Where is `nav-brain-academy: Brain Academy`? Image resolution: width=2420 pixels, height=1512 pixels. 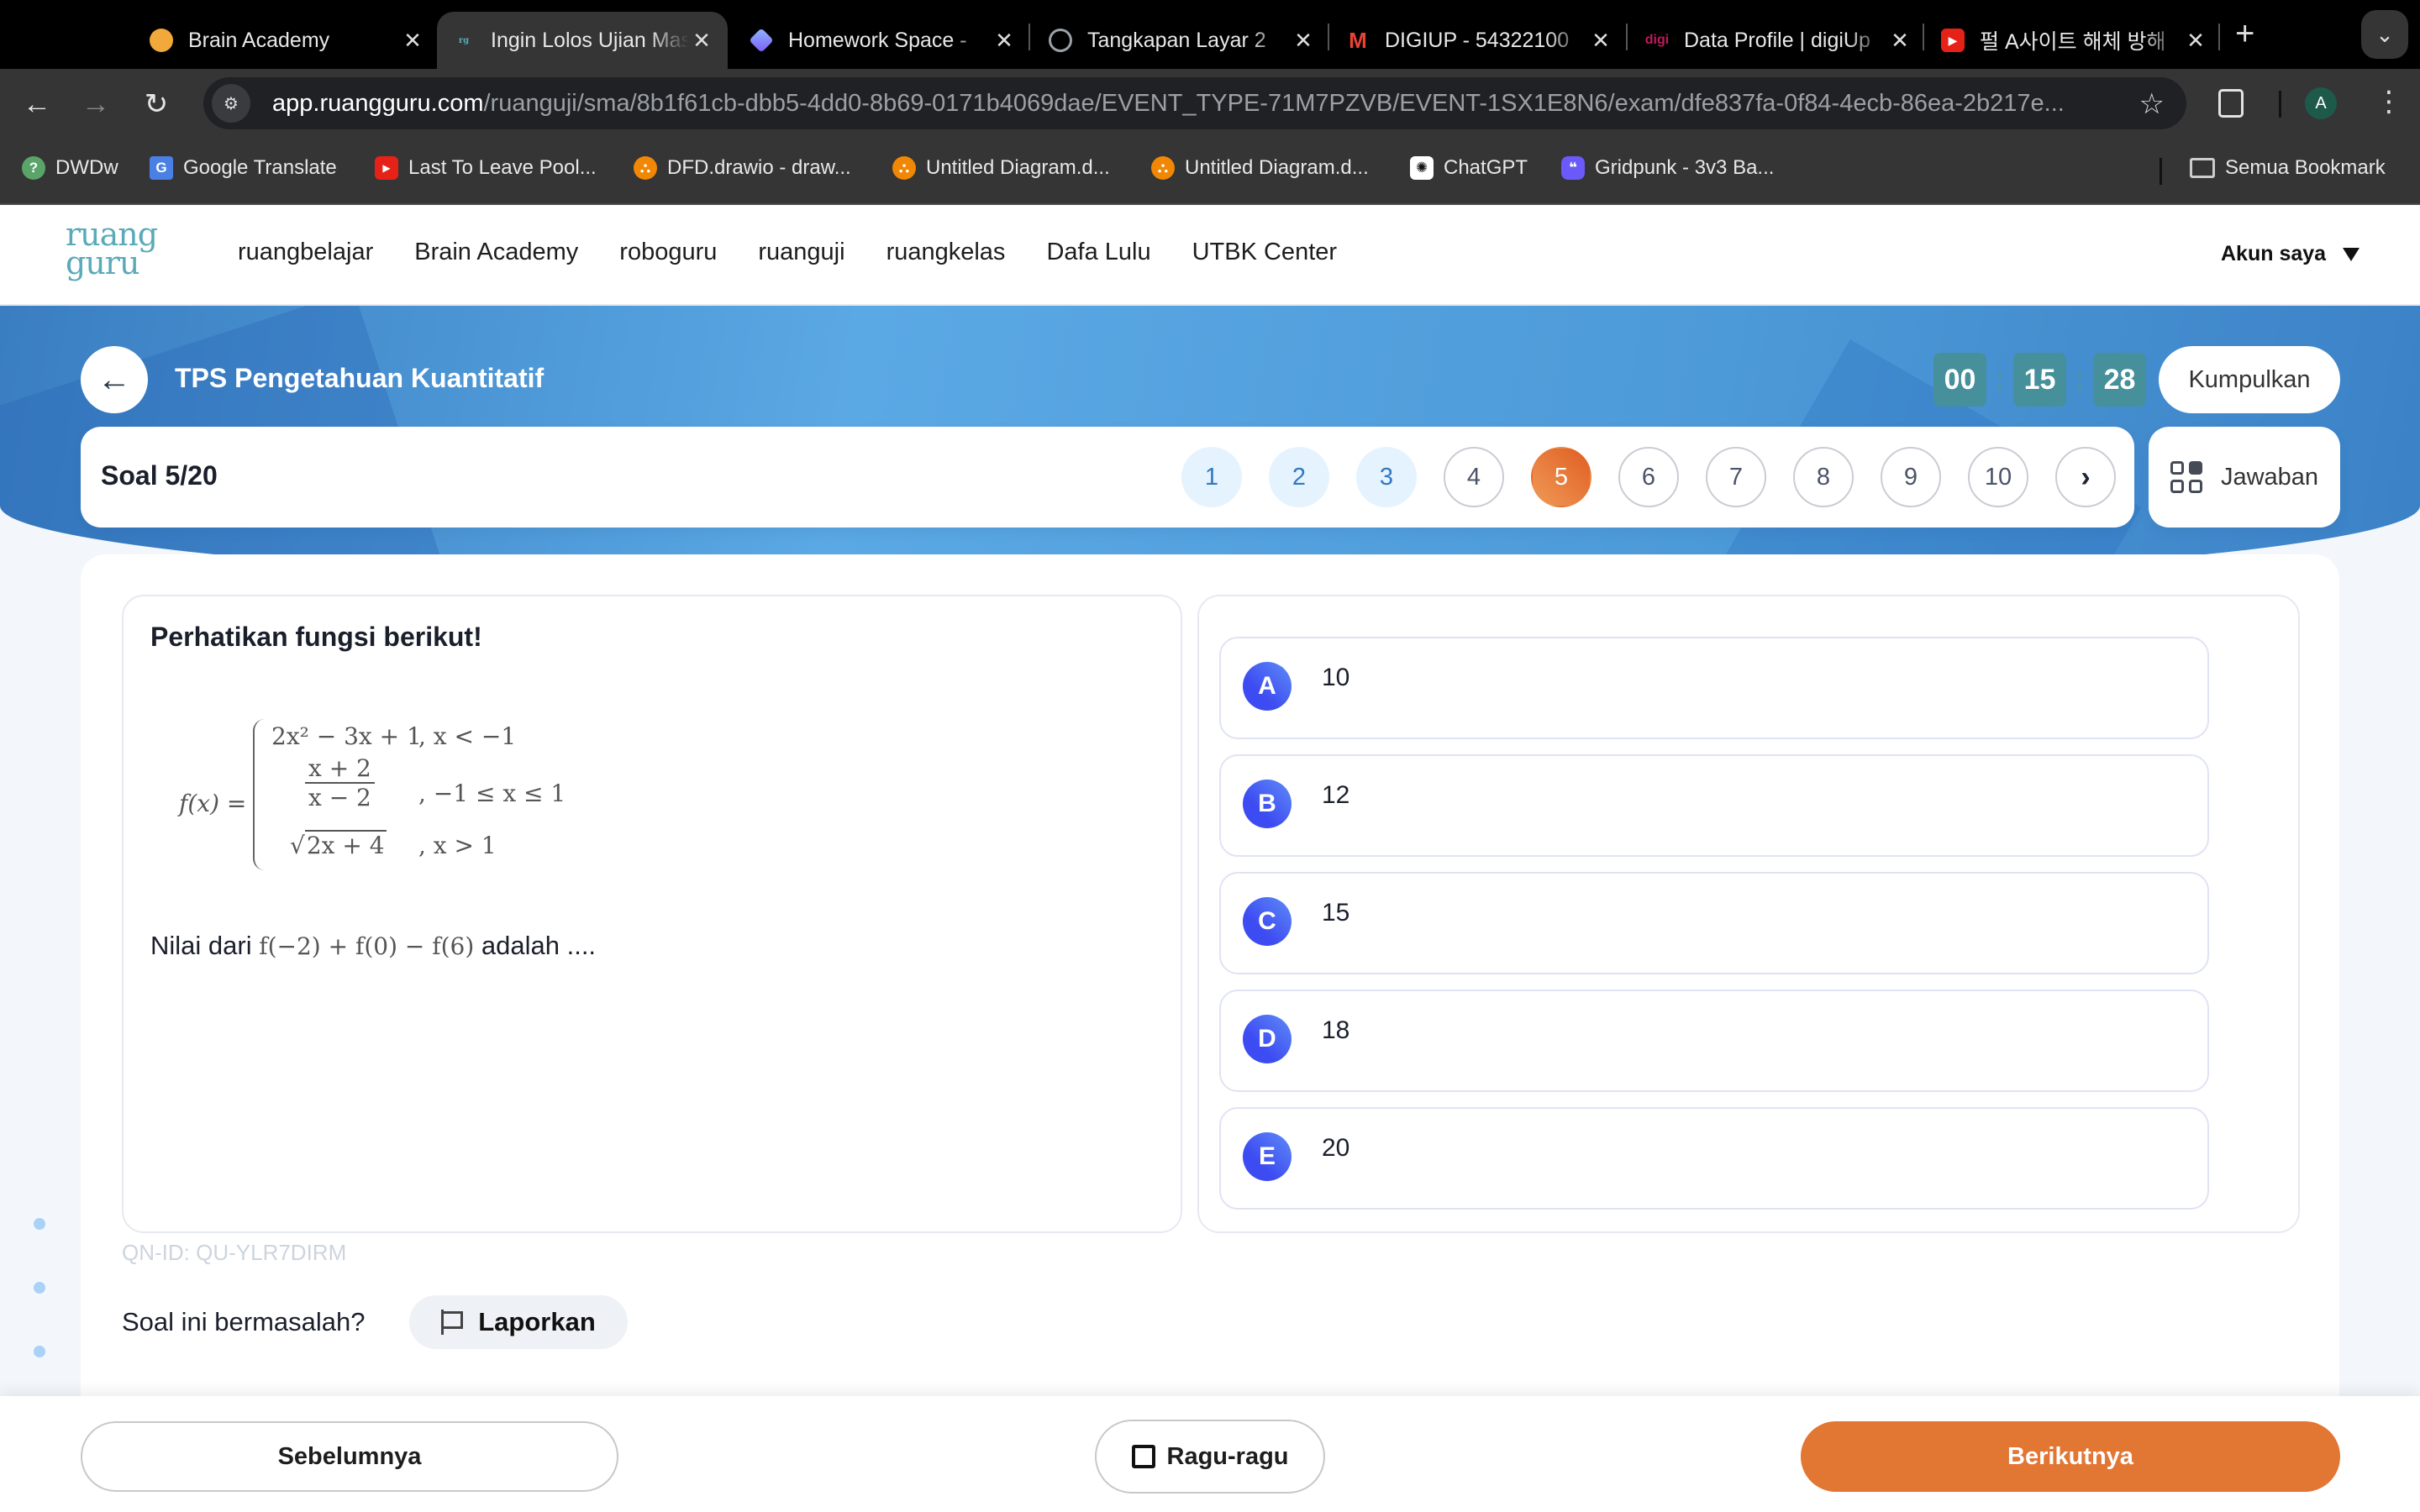
nav-brain-academy: Brain Academy is located at coordinates (496, 252).